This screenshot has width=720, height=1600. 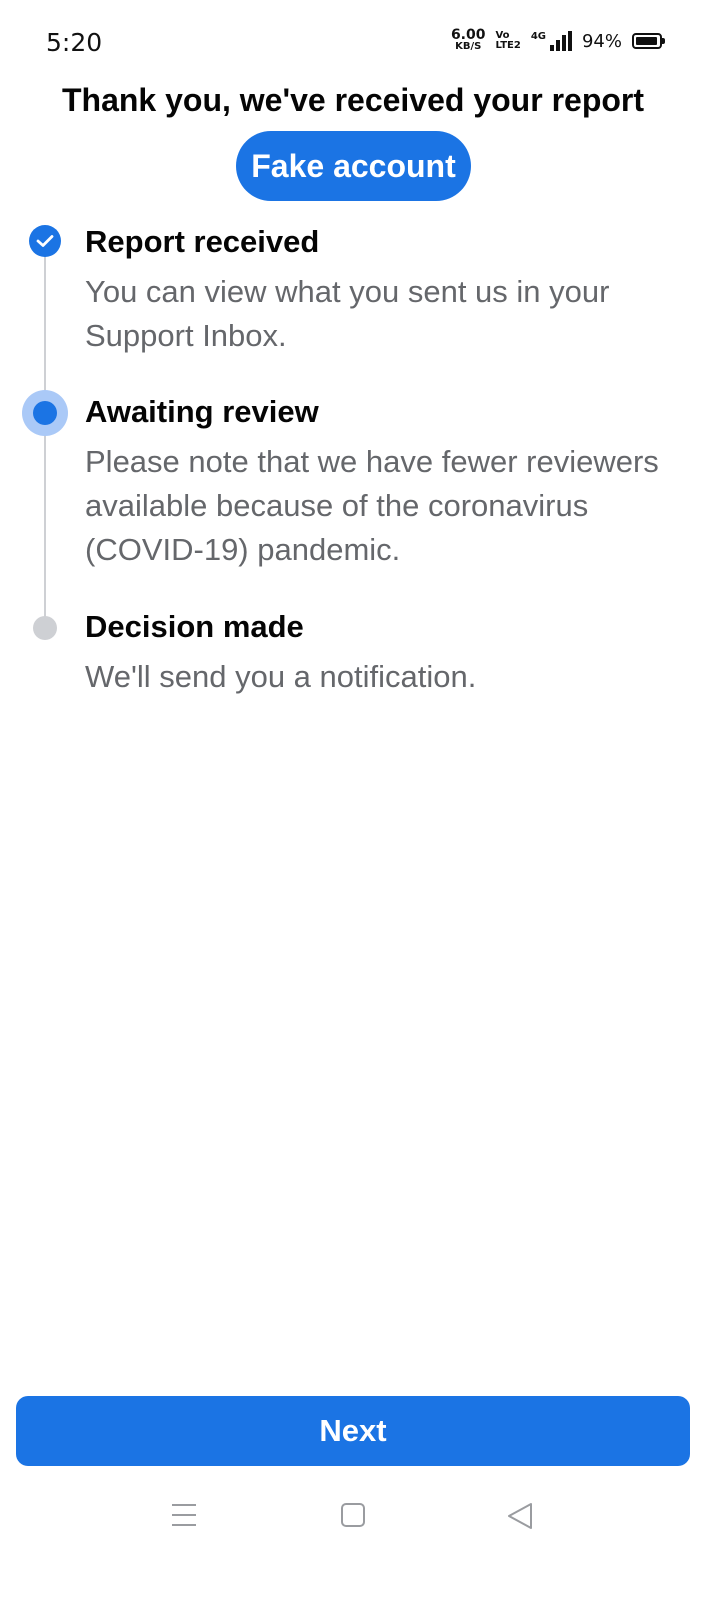 I want to click on next-button: Next, so click(x=353, y=1431).